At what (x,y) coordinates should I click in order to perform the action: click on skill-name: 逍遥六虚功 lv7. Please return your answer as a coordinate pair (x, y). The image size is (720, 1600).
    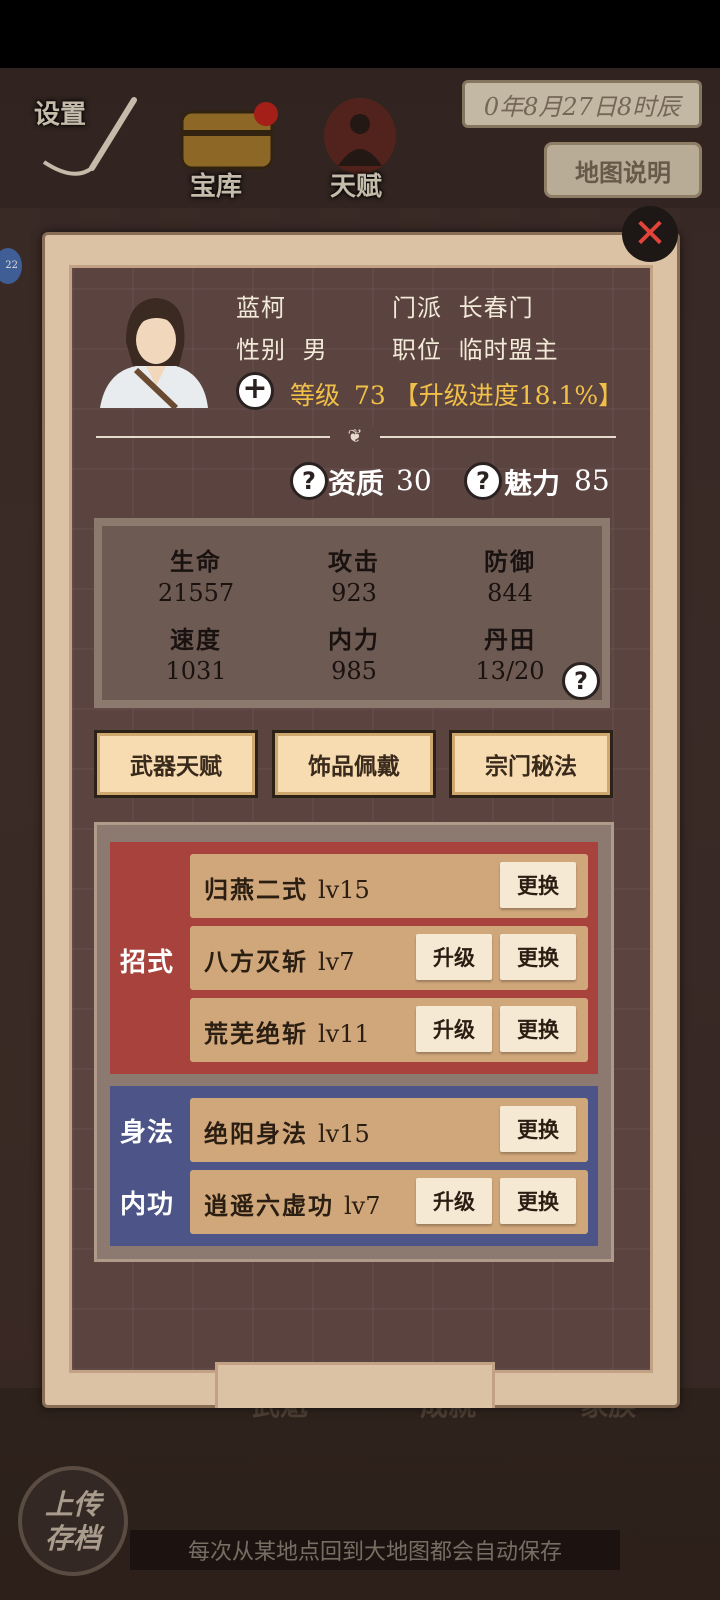
    Looking at the image, I should click on (292, 1203).